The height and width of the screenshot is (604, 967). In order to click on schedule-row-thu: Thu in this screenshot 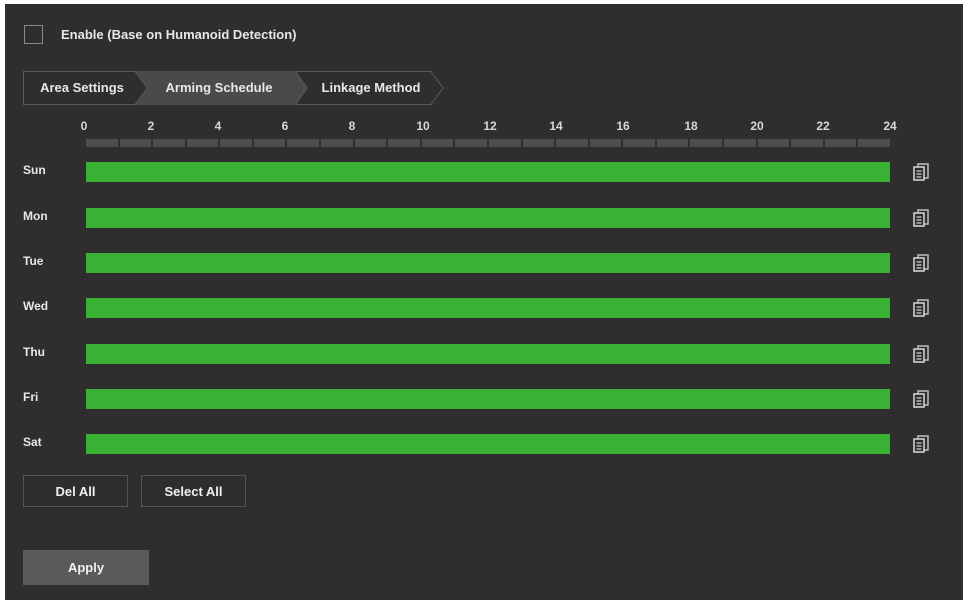, I will do `click(484, 354)`.